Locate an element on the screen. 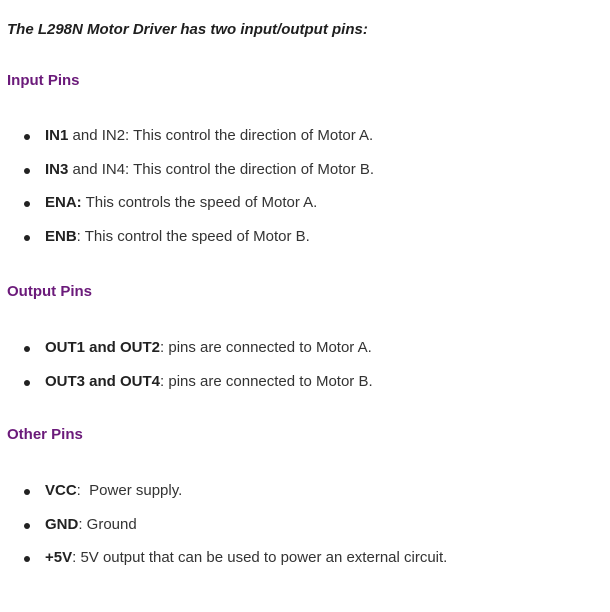 Image resolution: width=610 pixels, height=612 pixels. list-item: ENB: This control the speed of Motor B. is located at coordinates (190, 245).